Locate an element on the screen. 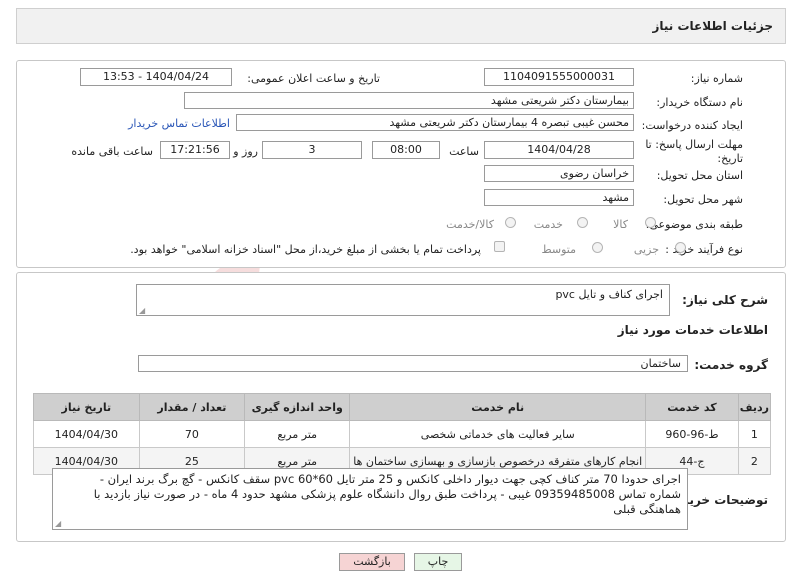 This screenshot has width=788, height=588. col-code-header: کد خدمت is located at coordinates (692, 407).